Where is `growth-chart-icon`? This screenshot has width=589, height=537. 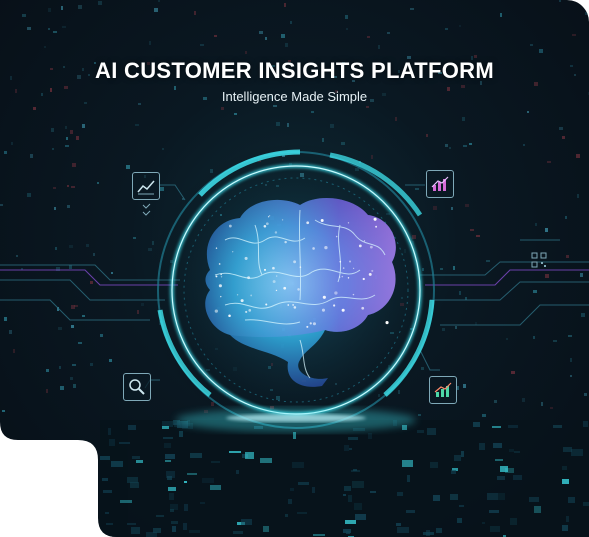 growth-chart-icon is located at coordinates (443, 390).